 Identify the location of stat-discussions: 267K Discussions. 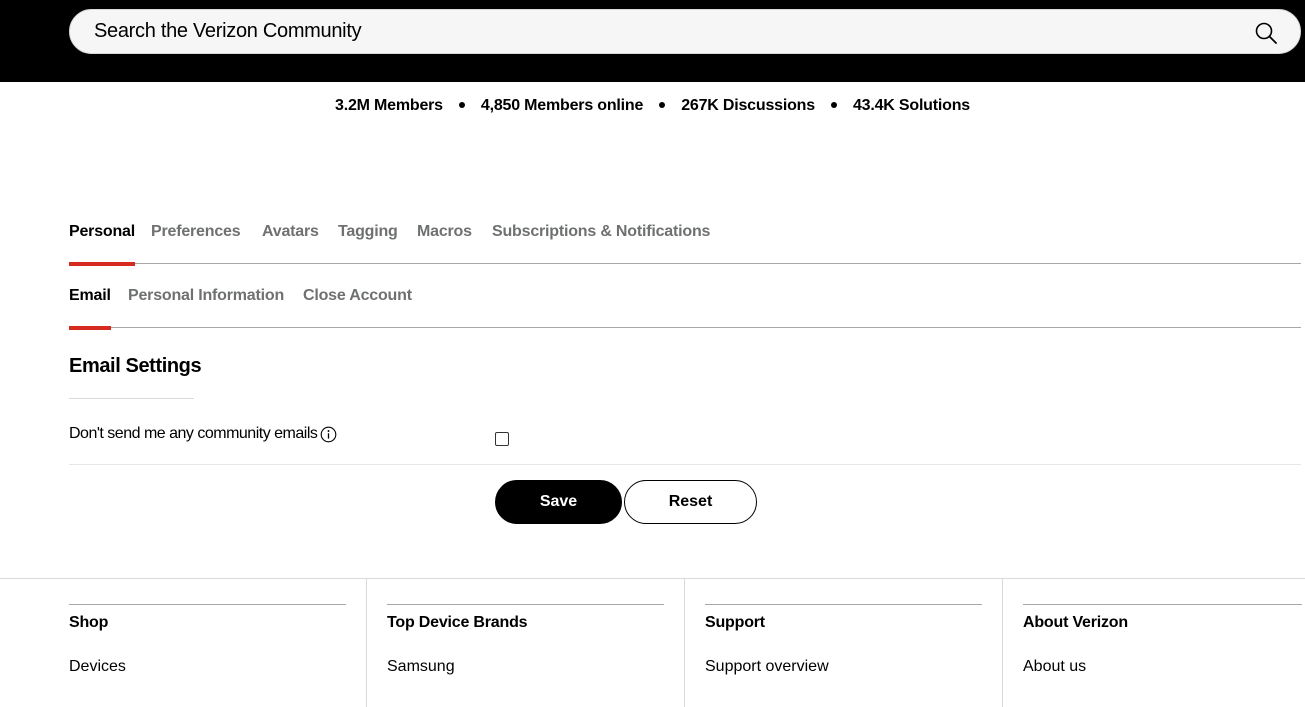
(748, 105).